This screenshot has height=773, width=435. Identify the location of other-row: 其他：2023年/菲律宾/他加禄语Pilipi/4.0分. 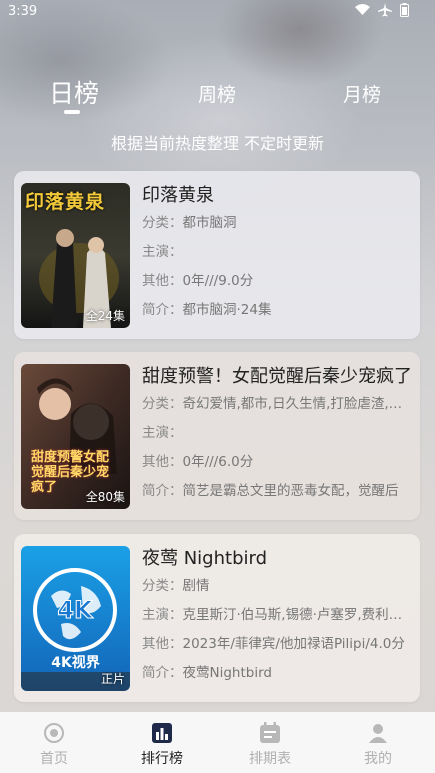
(277, 644).